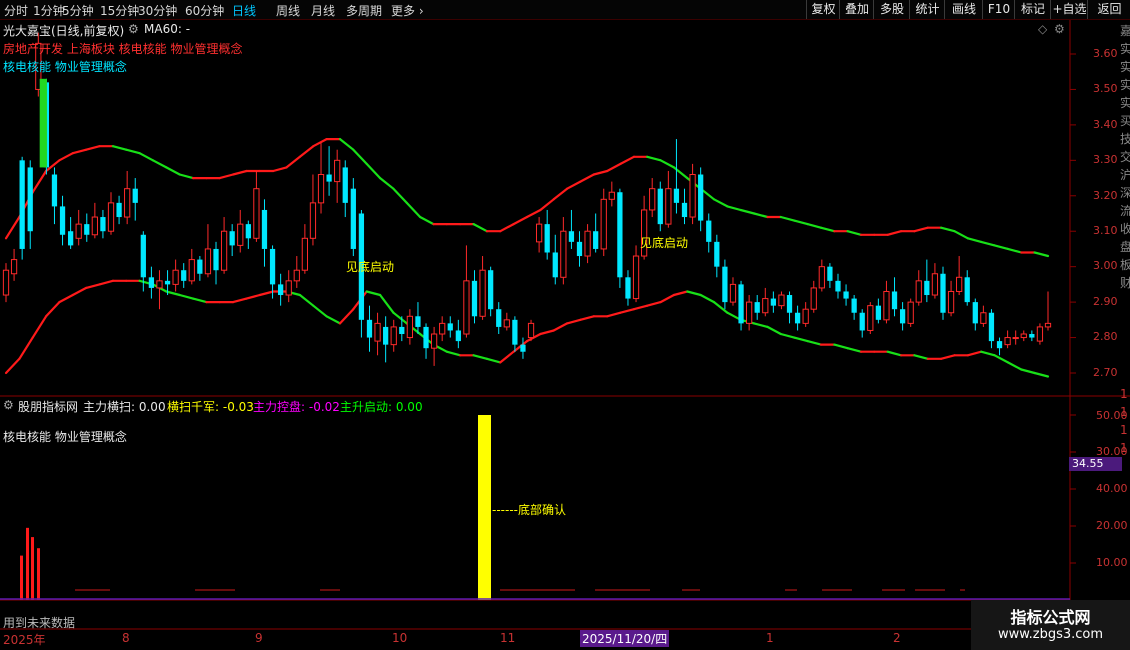  I want to click on price-tick: 3.10, so click(1105, 230).